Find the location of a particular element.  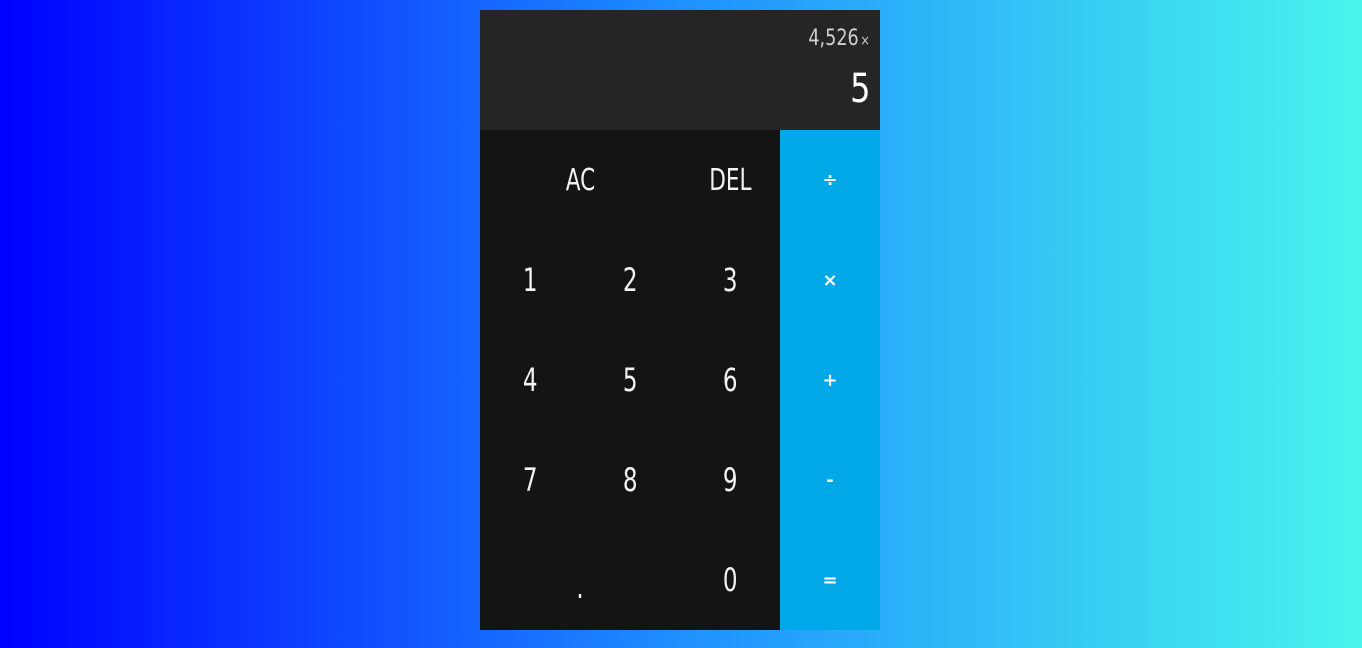

digit-3-button: 3 is located at coordinates (730, 280).